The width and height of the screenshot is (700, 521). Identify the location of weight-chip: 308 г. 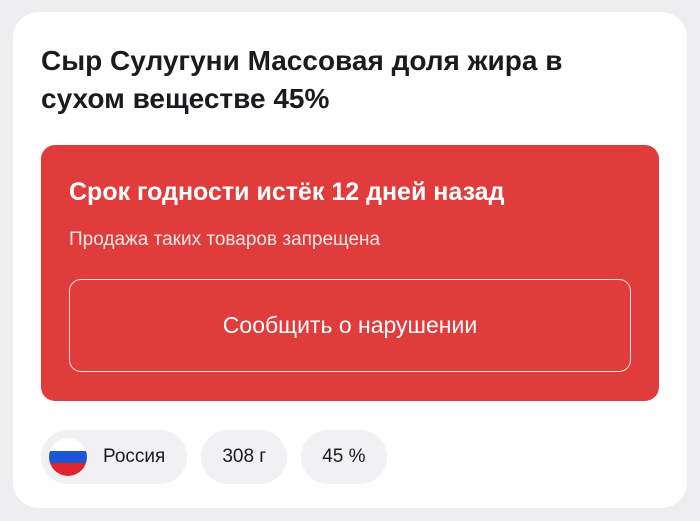
(244, 457).